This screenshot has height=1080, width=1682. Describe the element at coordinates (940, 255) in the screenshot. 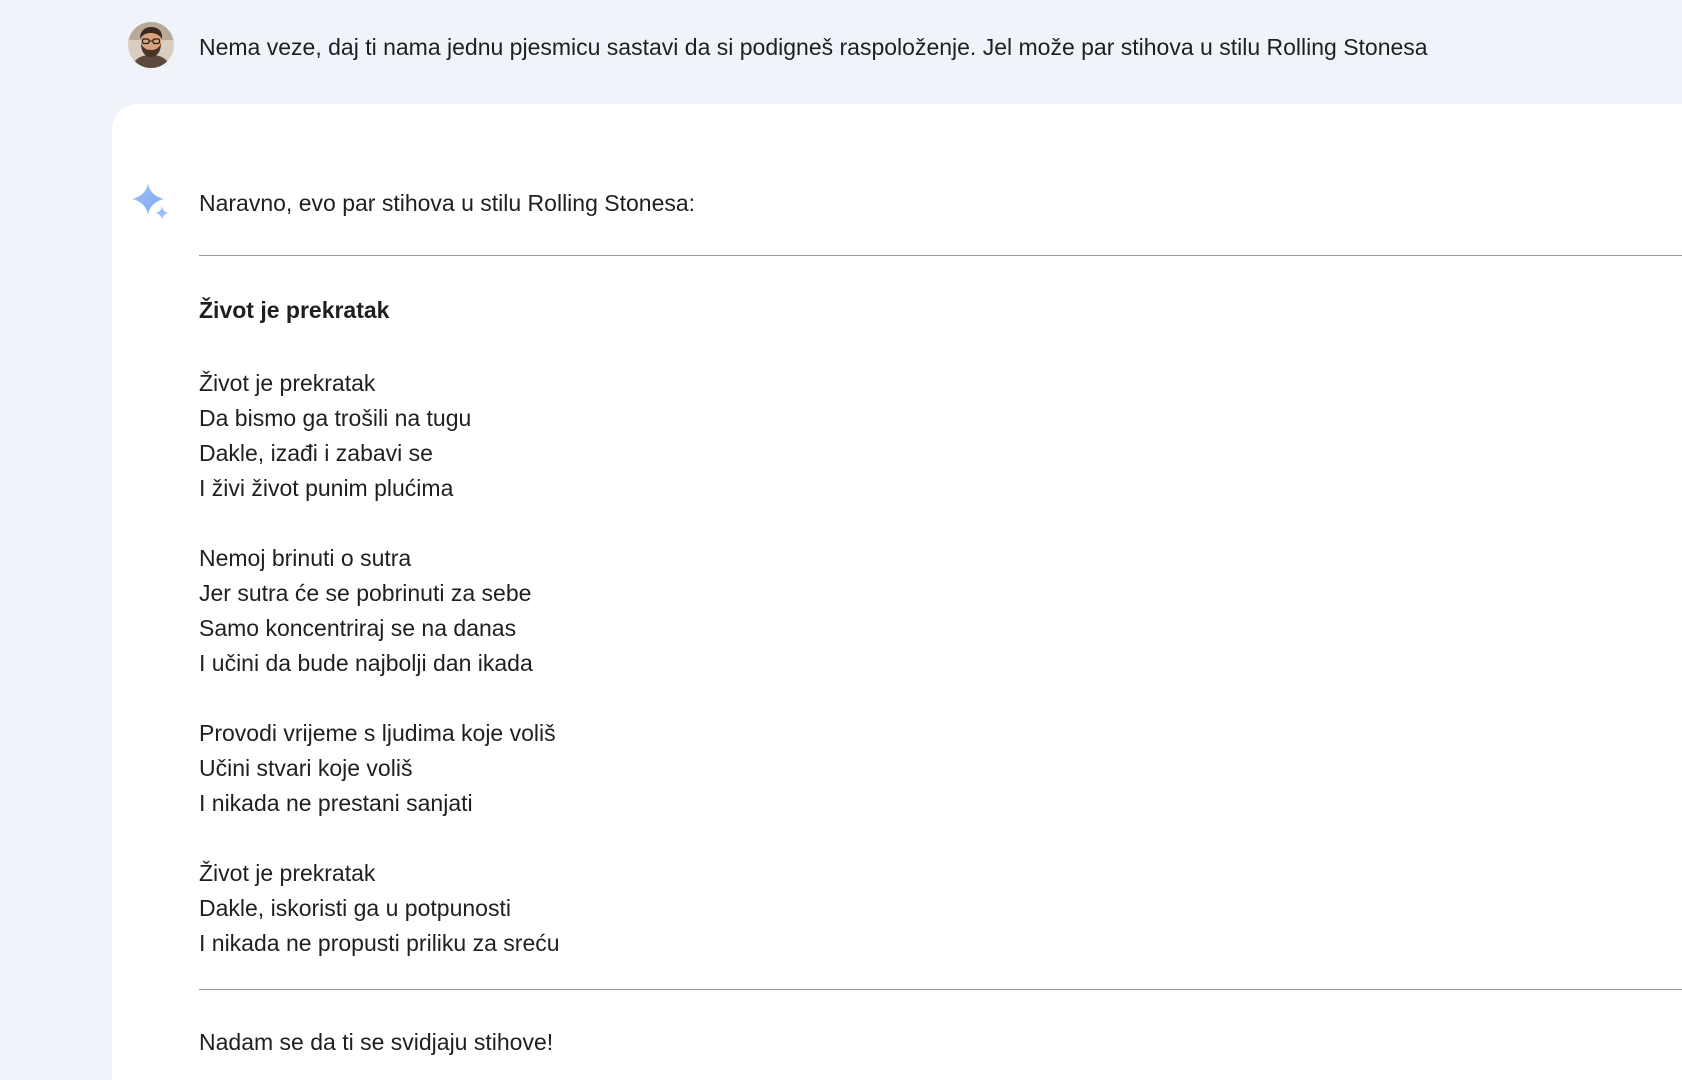

I see `divider-top` at that location.